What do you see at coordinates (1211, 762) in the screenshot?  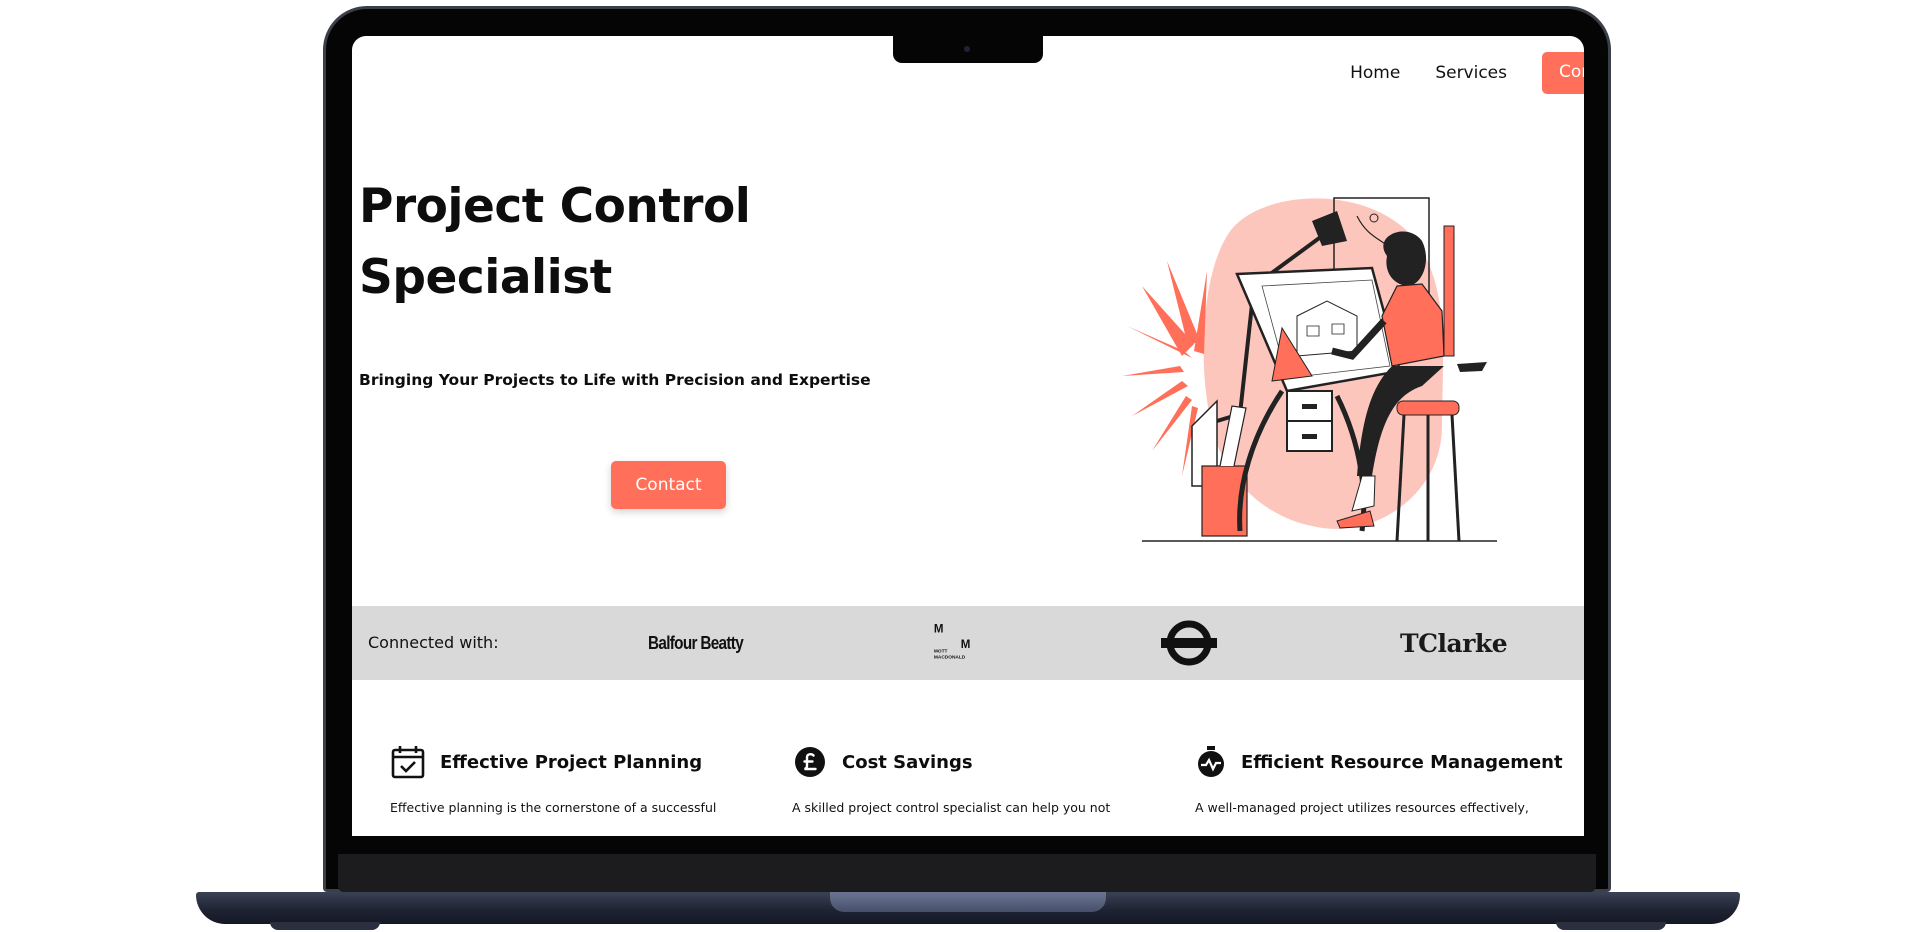 I see `stopwatch-icon` at bounding box center [1211, 762].